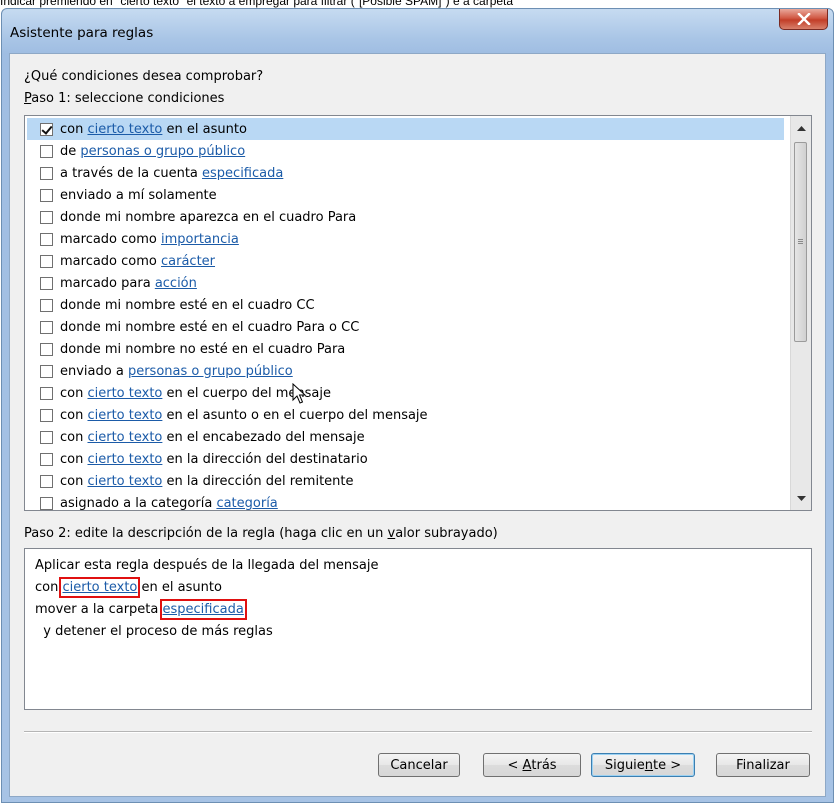 The height and width of the screenshot is (803, 834). Describe the element at coordinates (258, 481) in the screenshot. I see `condition-text: en la dirección del remitente` at that location.